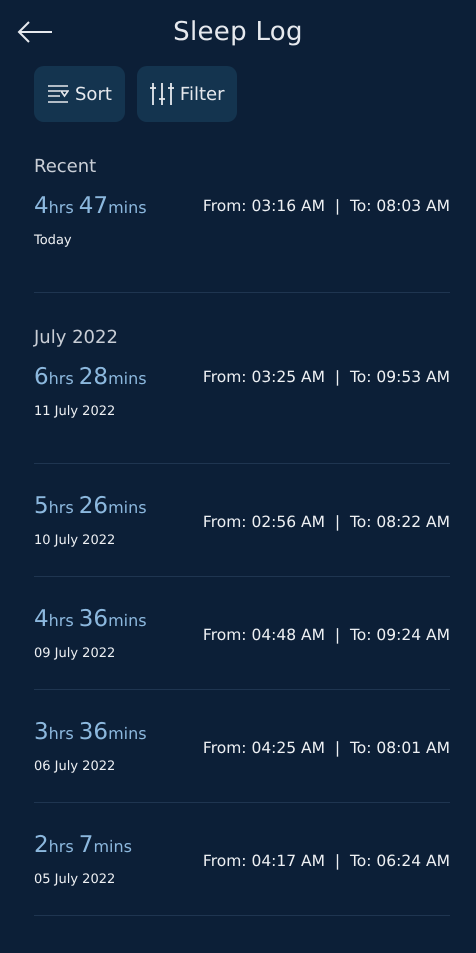 The image size is (476, 953). Describe the element at coordinates (90, 619) in the screenshot. I see `sleep-duration: 4hrs 36mins` at that location.